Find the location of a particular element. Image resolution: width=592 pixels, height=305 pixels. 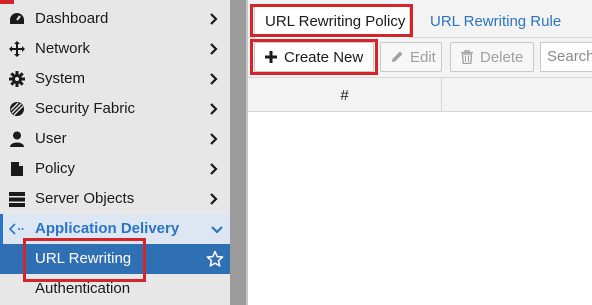

sidebar-item-security-fabric: Security Fabric is located at coordinates (115, 109).